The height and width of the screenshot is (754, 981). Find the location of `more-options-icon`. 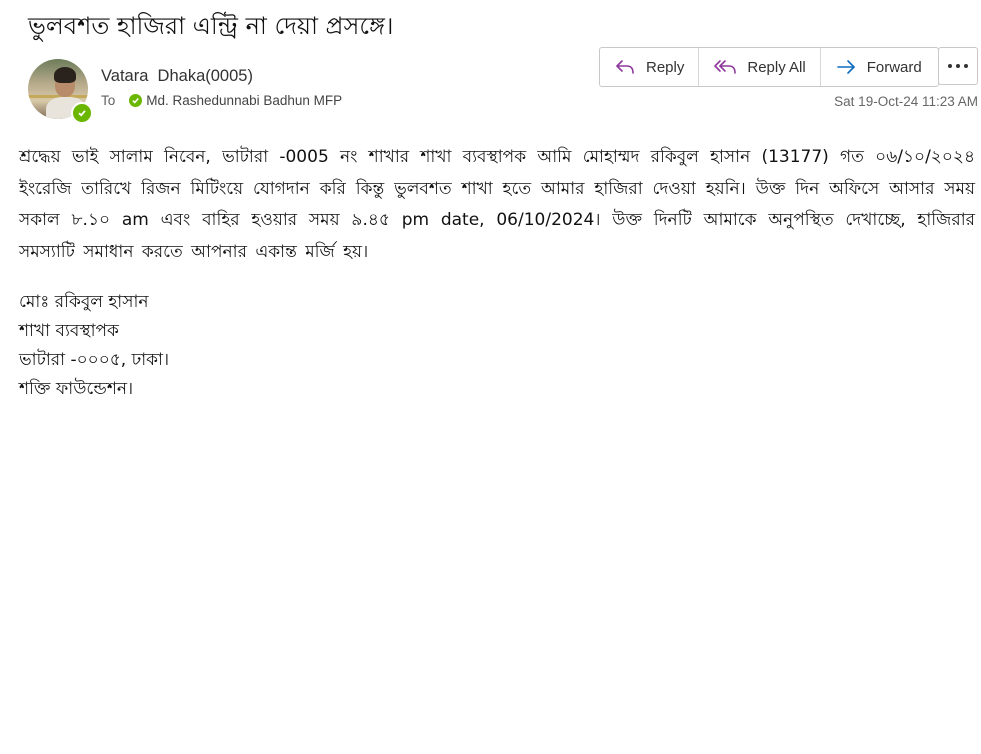

more-options-icon is located at coordinates (950, 66).